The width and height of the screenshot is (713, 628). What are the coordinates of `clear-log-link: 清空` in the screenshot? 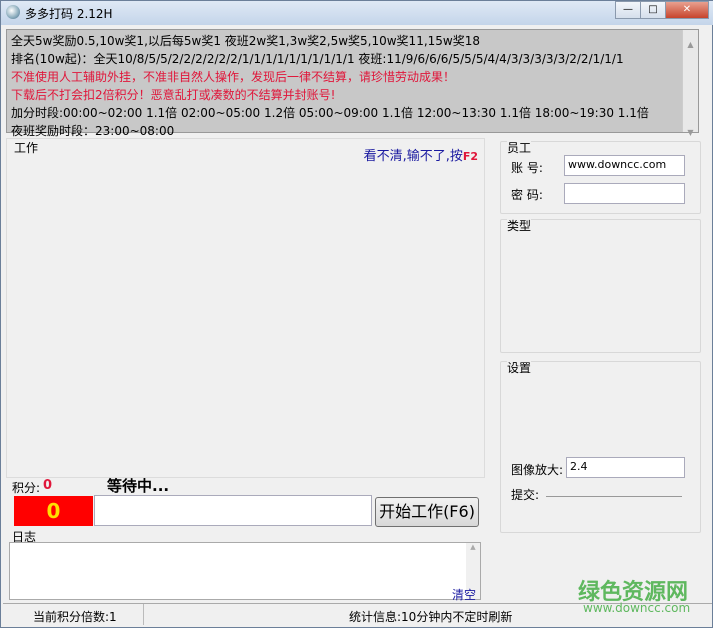 It's located at (464, 594).